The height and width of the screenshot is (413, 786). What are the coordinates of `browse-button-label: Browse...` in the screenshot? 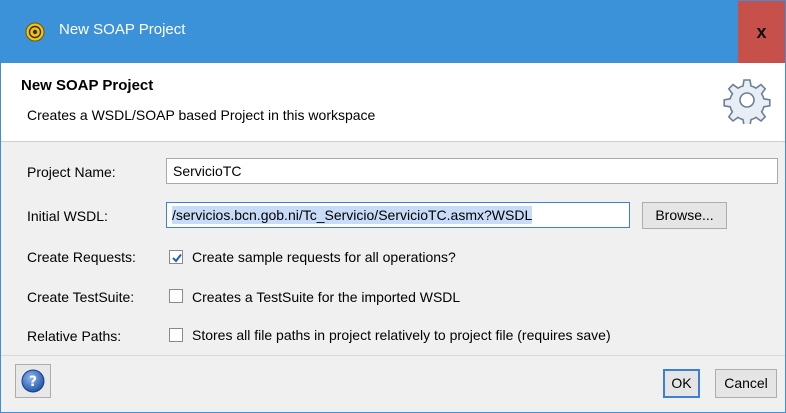 It's located at (684, 215).